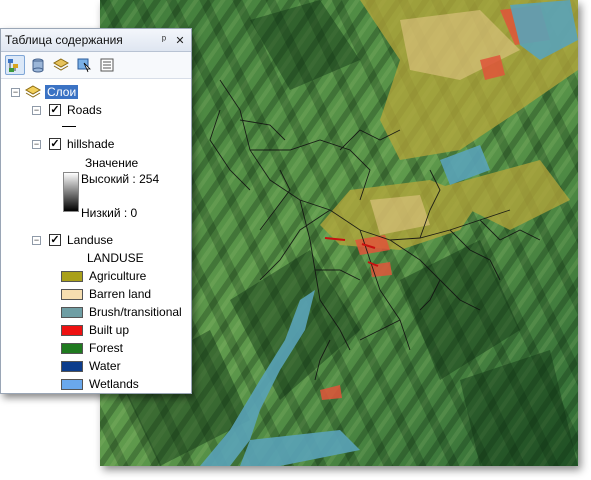 This screenshot has height=480, width=591. I want to click on legend-class-barren-land: Barren land, so click(106, 294).